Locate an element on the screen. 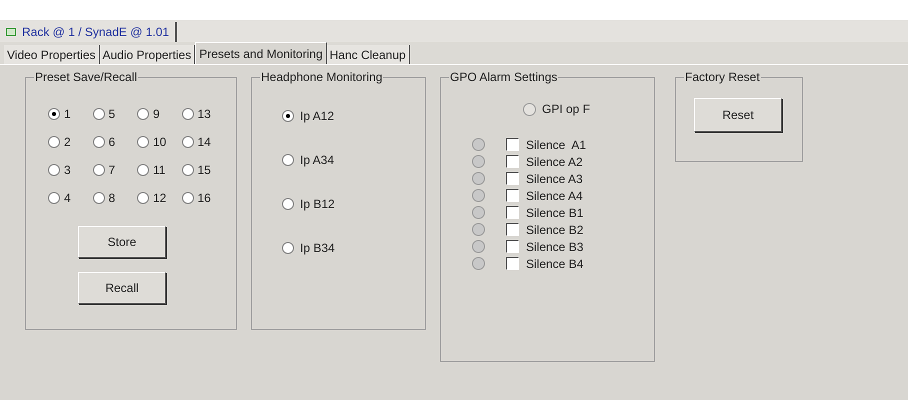 Image resolution: width=908 pixels, height=400 pixels. preset-label: 16 is located at coordinates (204, 198).